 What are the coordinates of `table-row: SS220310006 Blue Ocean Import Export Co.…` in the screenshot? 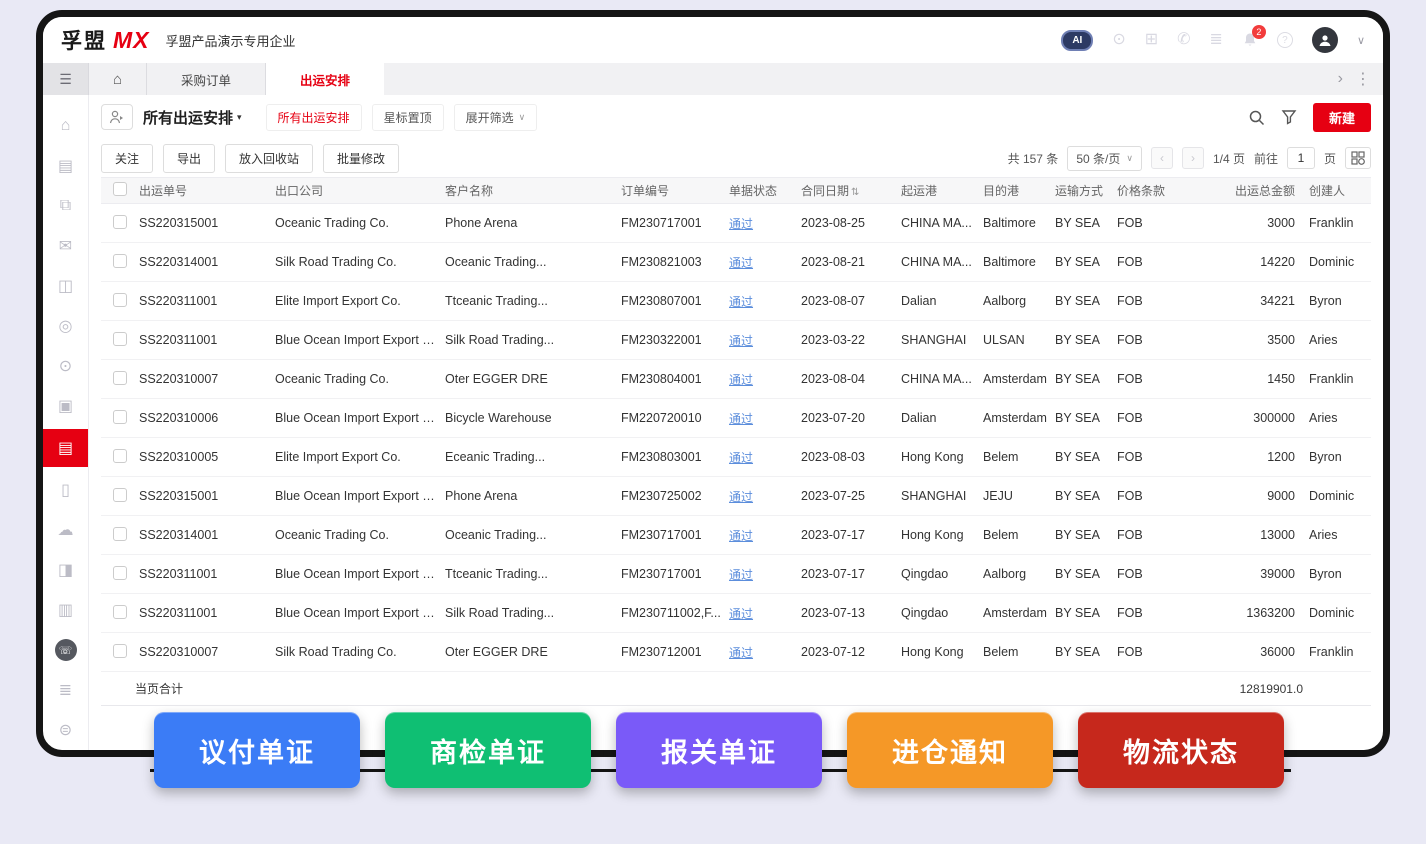 It's located at (736, 418).